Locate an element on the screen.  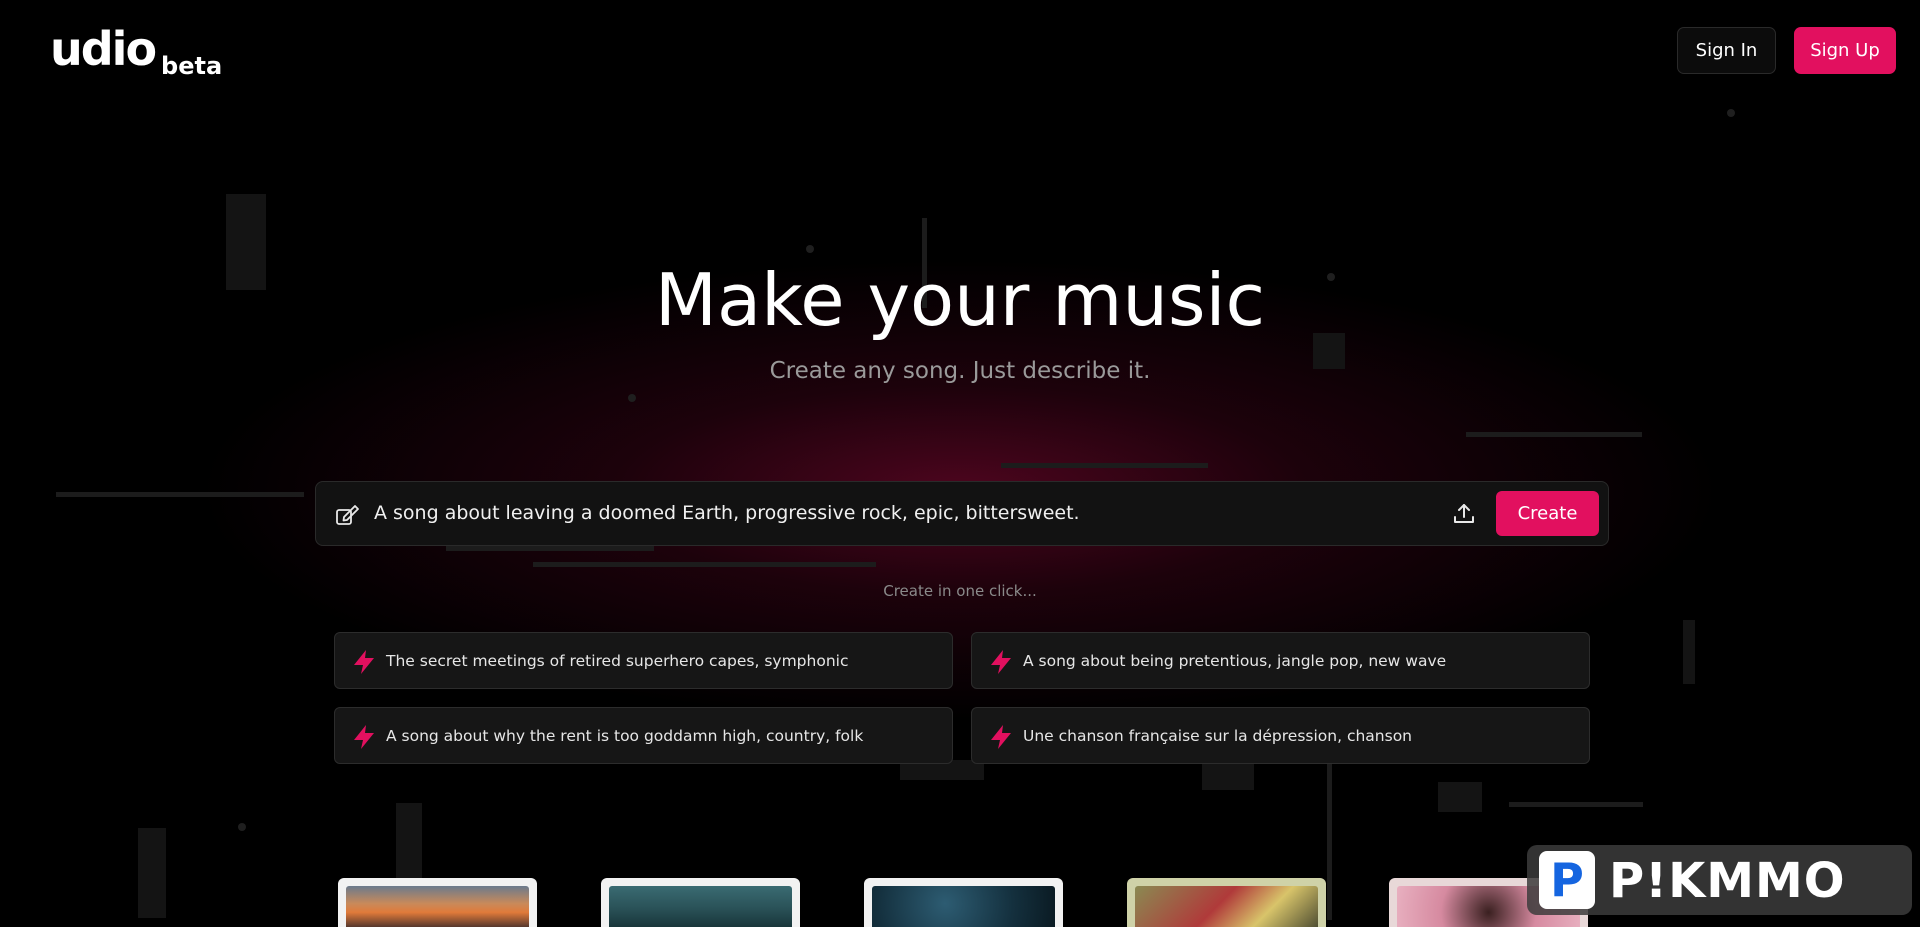
watermark-text: P!KMMO is located at coordinates (1727, 881).